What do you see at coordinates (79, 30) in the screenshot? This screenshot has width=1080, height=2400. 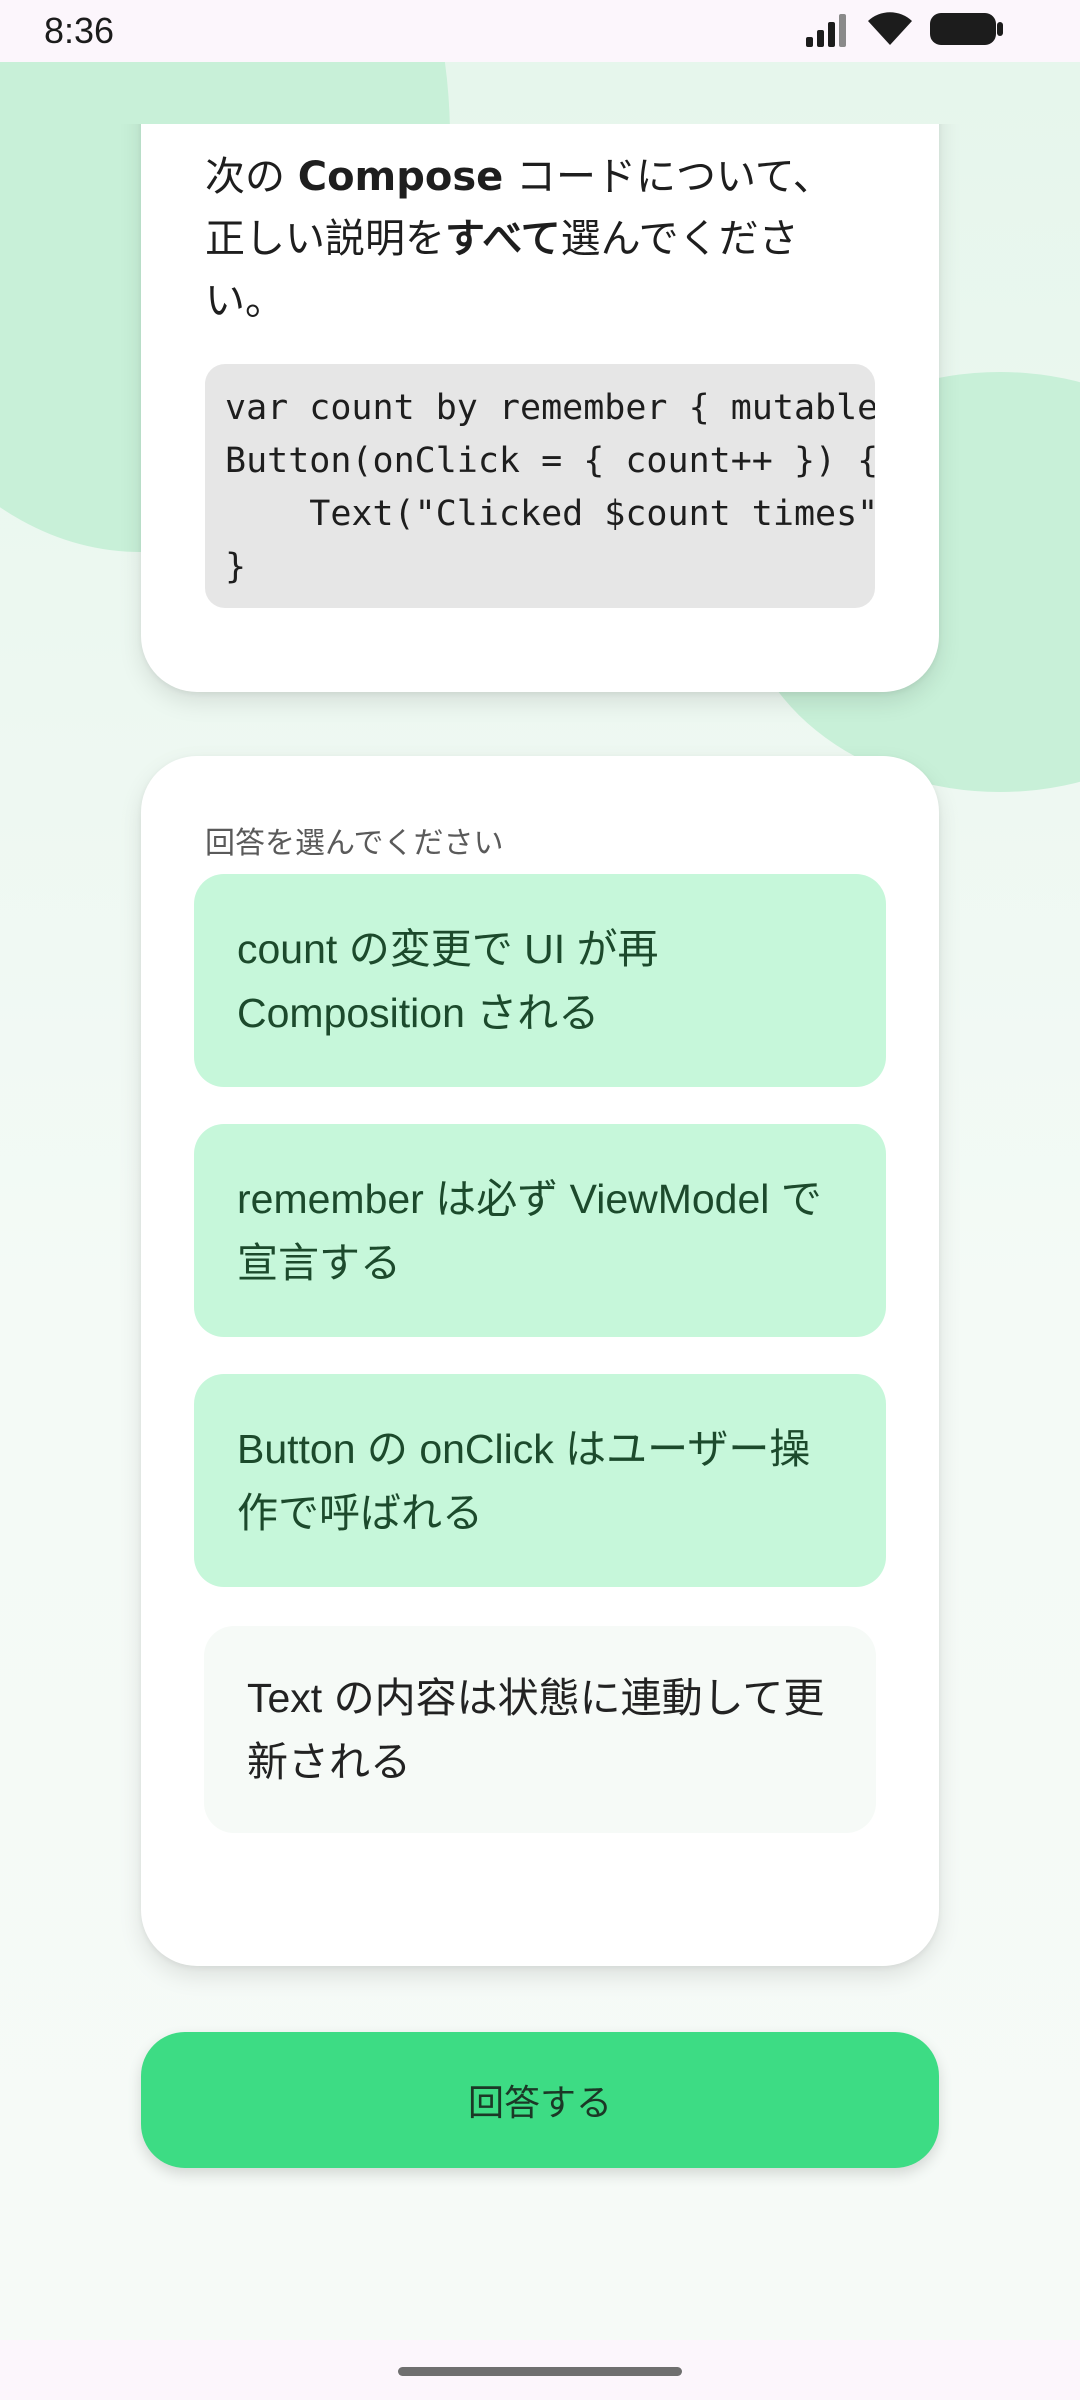 I see `status-time: 8:36` at bounding box center [79, 30].